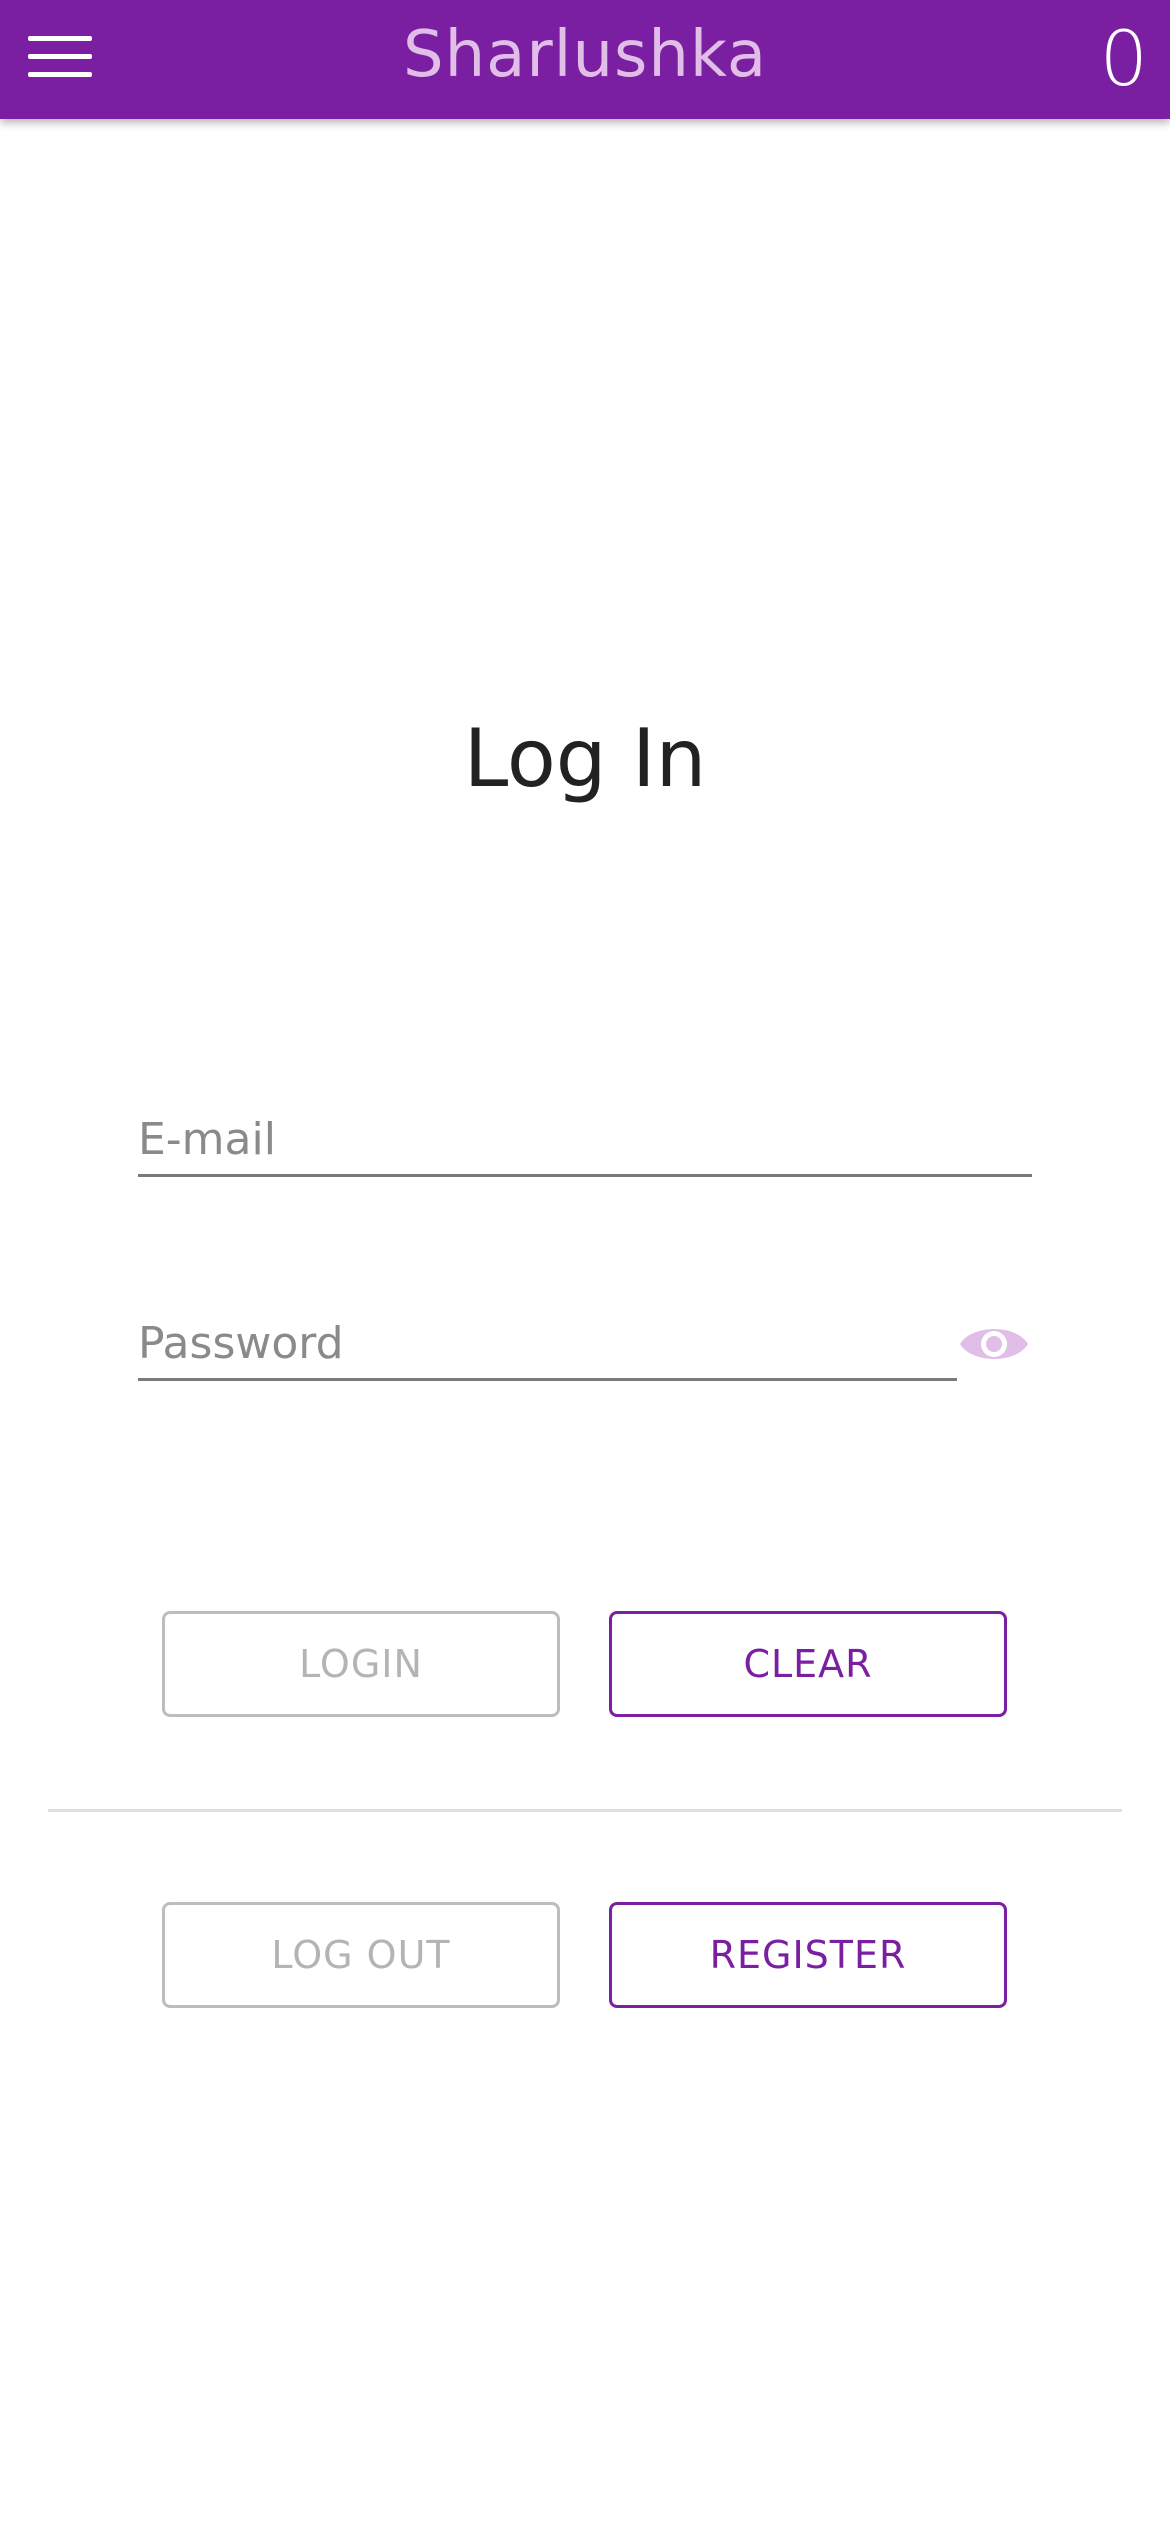  What do you see at coordinates (361, 1664) in the screenshot?
I see `login-button: LOGIN` at bounding box center [361, 1664].